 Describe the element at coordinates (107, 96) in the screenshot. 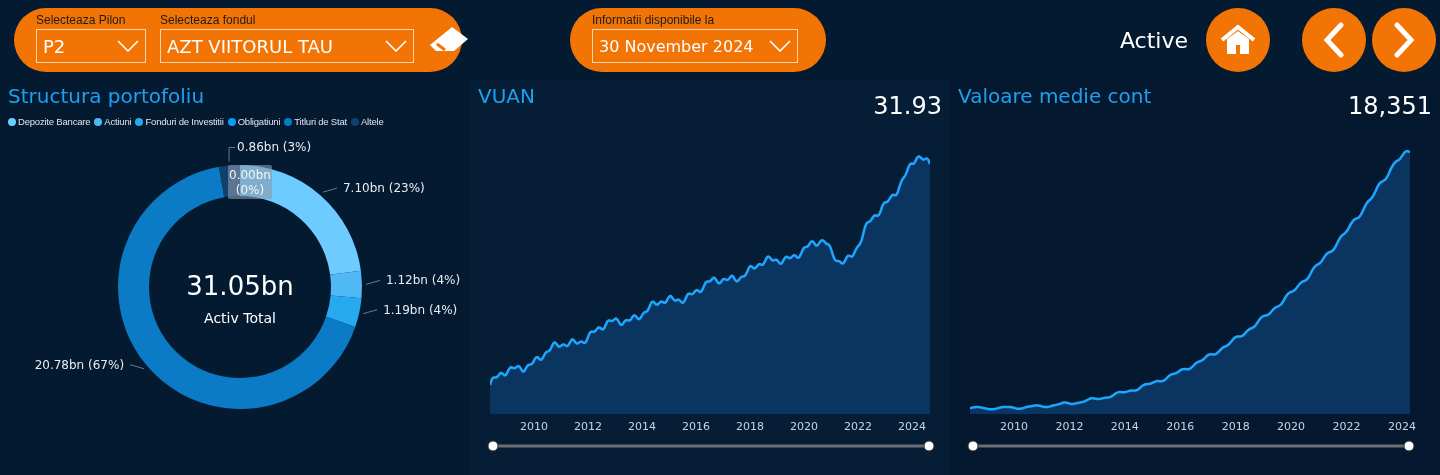

I see `panel-title: Structura portofoliu` at that location.